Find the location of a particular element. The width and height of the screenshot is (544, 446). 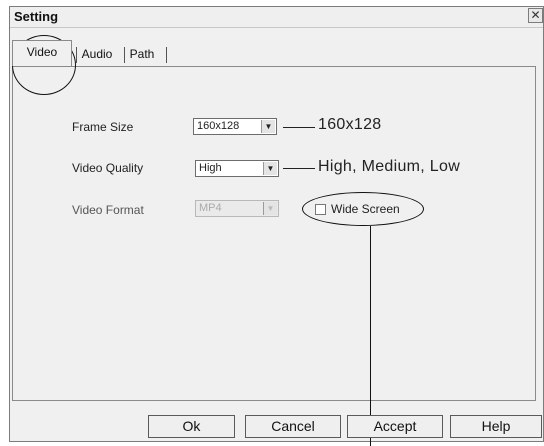

video-format-value: MP4 is located at coordinates (210, 208).